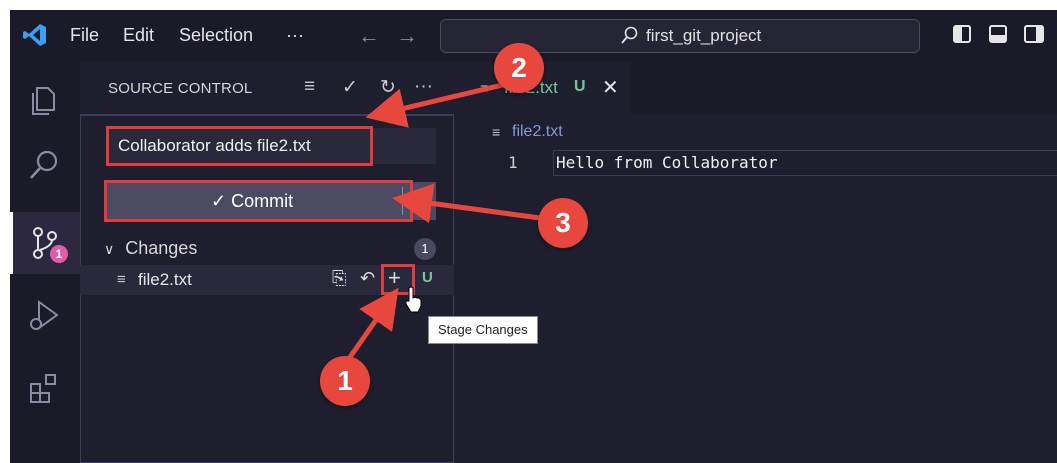 The image size is (1057, 463). What do you see at coordinates (345, 381) in the screenshot?
I see `callout-step-1: 1` at bounding box center [345, 381].